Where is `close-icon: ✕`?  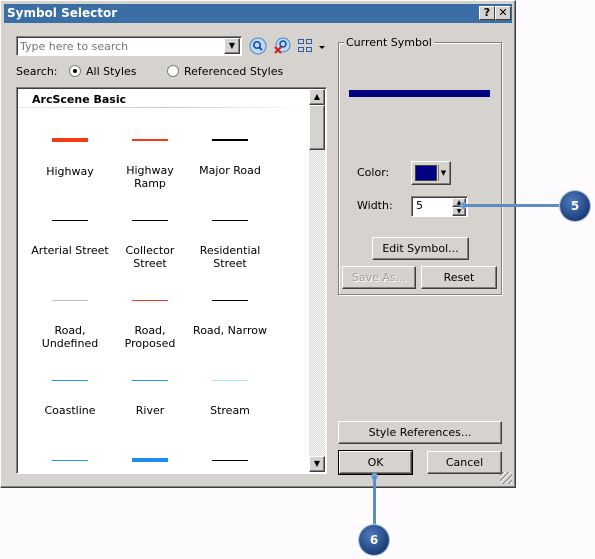 close-icon: ✕ is located at coordinates (503, 12).